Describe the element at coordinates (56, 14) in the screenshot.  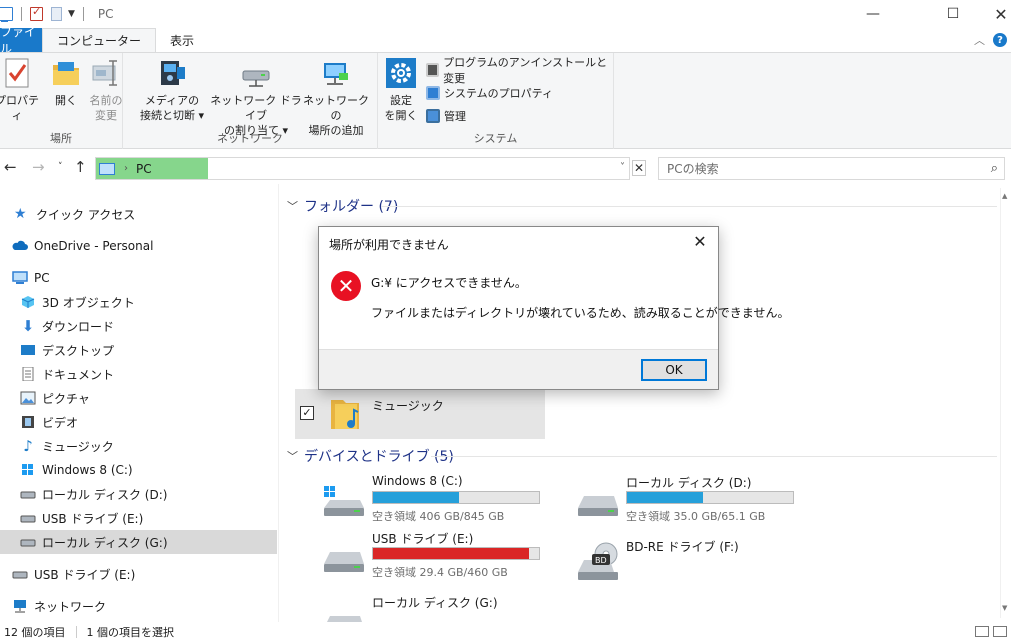
I see `new-folder-quick-icon` at that location.